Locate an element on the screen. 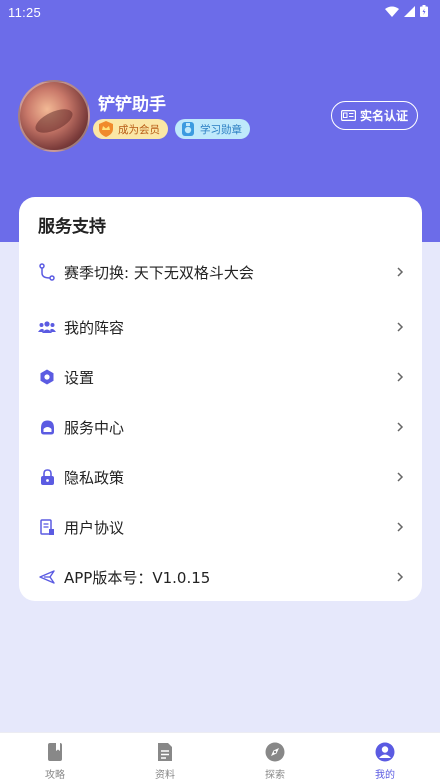  menu-item-label: 用户协议 is located at coordinates (94, 527).